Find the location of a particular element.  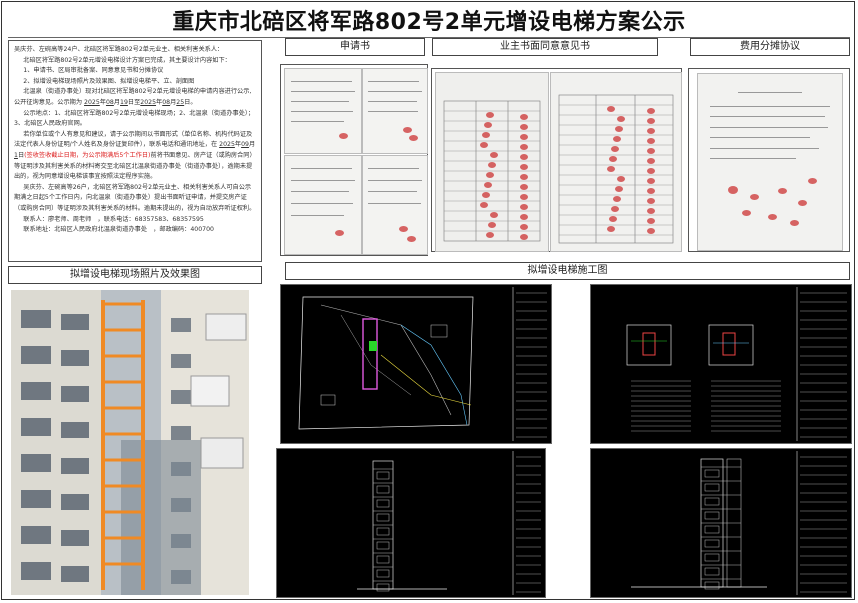

page-title: 重庆市北碚区将军路802号2单元增设电梯方案公示 is located at coordinates (429, 22).